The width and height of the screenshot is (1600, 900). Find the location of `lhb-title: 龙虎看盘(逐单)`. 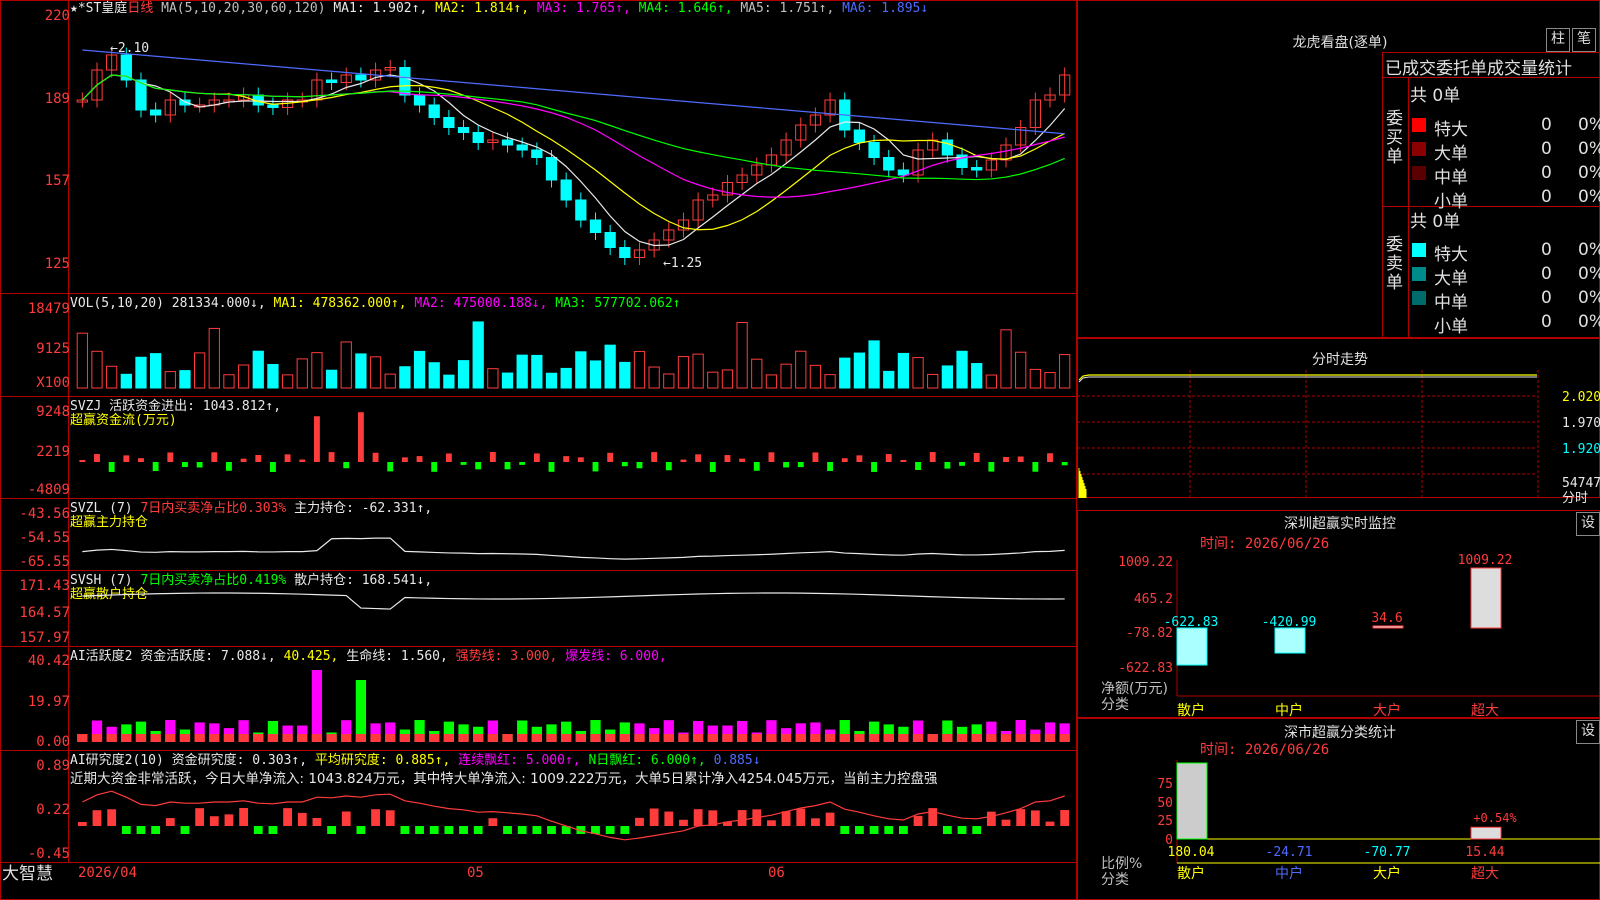

lhb-title: 龙虎看盘(逐单) is located at coordinates (1340, 43).